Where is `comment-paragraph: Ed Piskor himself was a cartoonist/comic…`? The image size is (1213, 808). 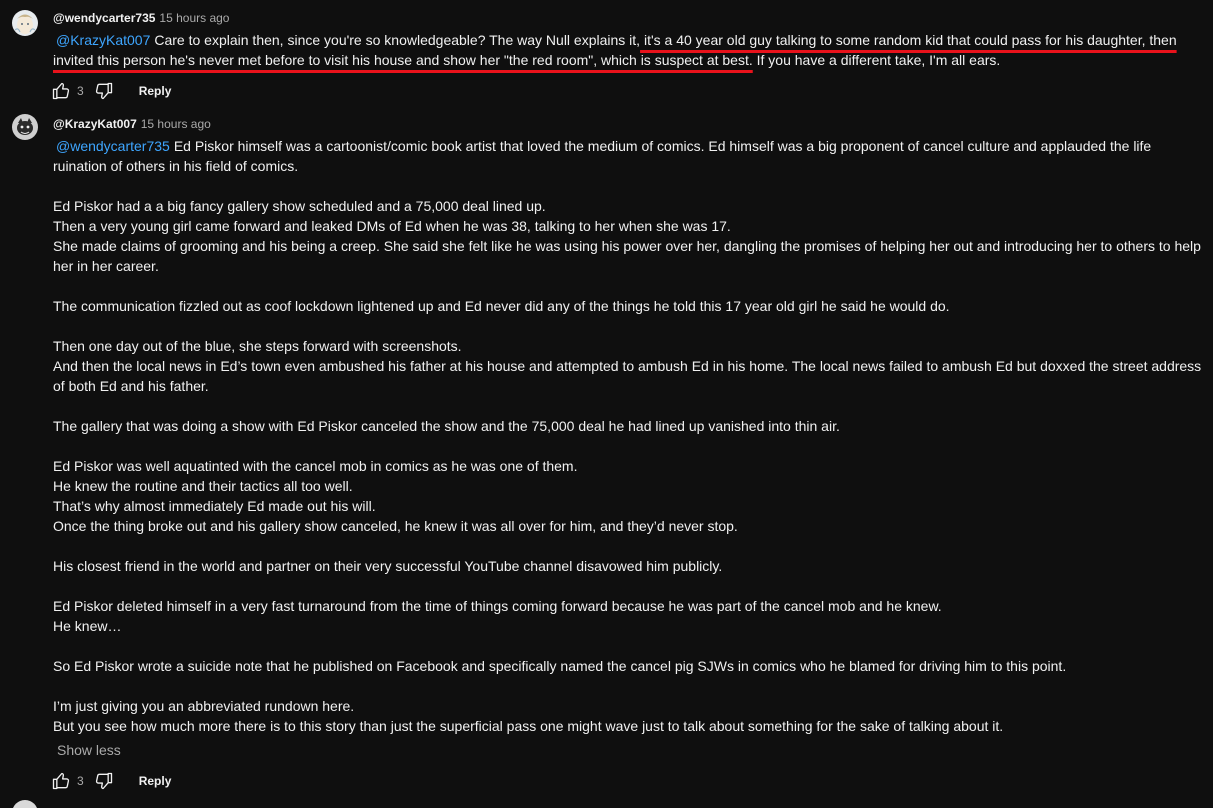 comment-paragraph: Ed Piskor himself was a cartoonist/comic… is located at coordinates (602, 156).